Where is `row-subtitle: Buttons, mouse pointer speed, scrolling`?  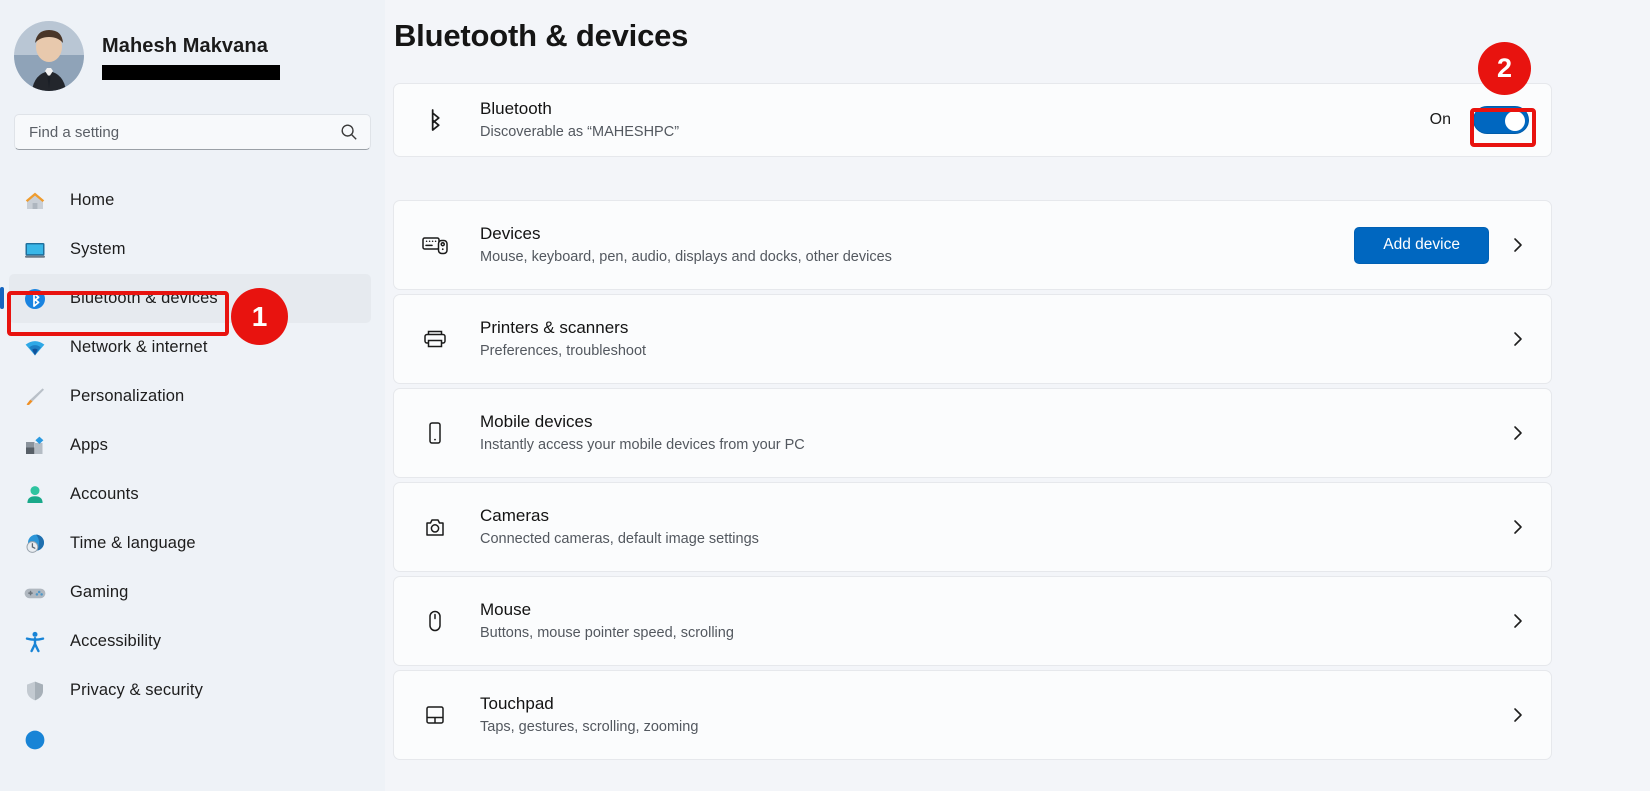
row-subtitle: Buttons, mouse pointer speed, scrolling is located at coordinates (607, 633).